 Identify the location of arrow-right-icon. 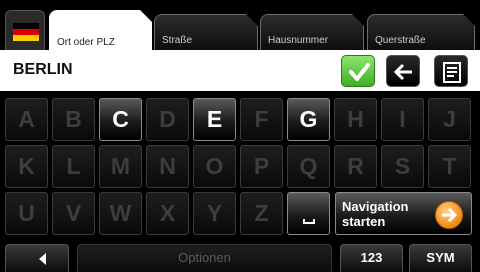
(449, 215).